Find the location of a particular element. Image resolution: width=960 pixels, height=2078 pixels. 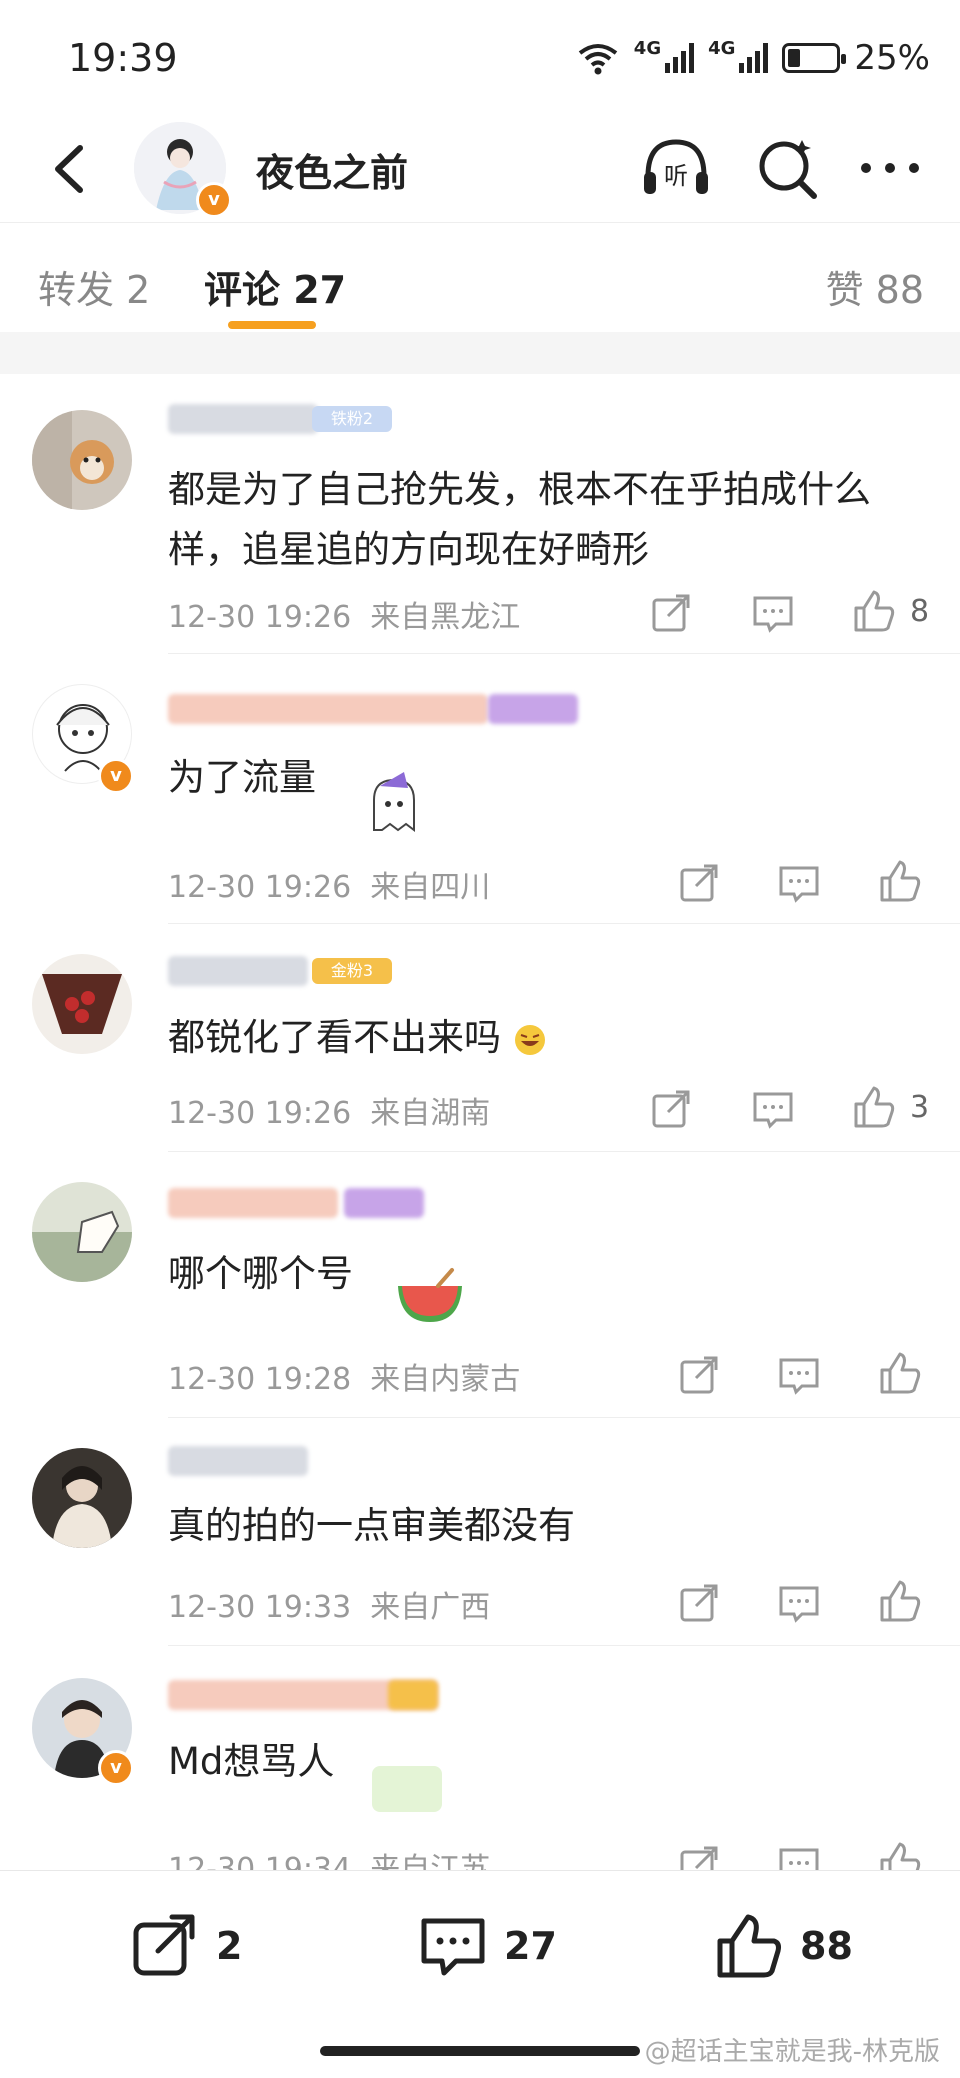

comment-time: 12-30 19:34 is located at coordinates (260, 1861).